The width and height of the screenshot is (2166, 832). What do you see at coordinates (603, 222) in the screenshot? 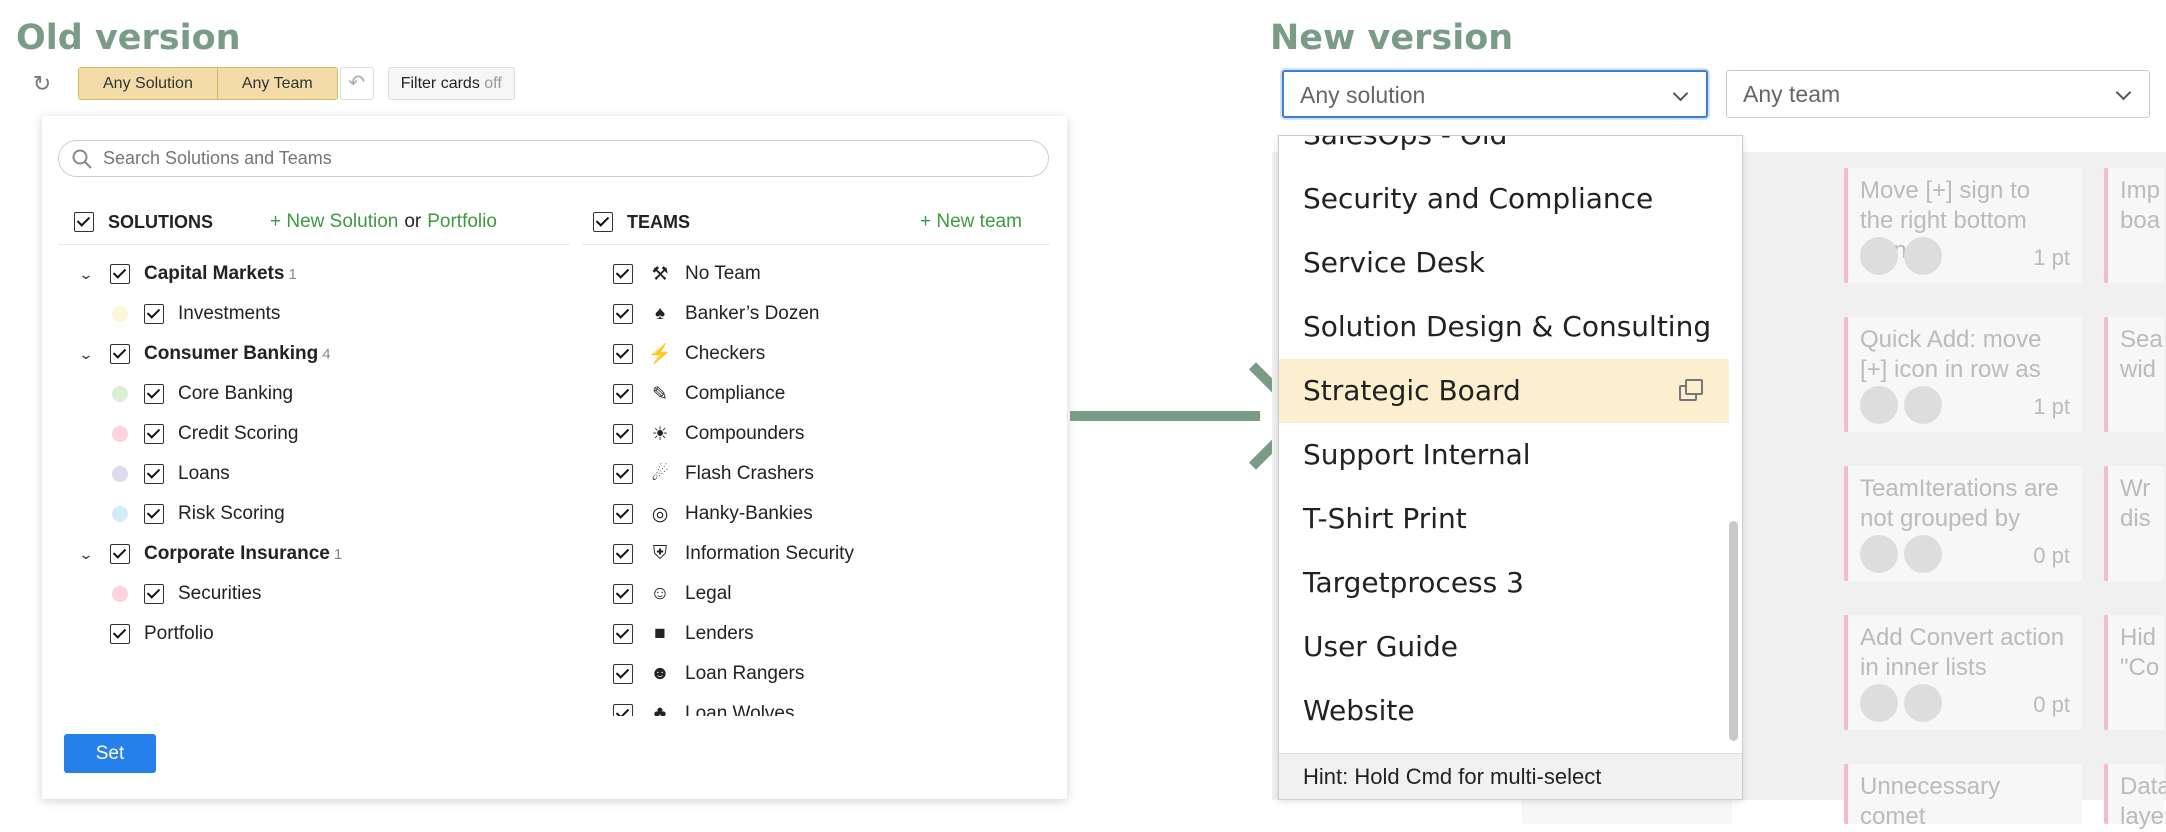
I see `teams-select-all-checkbox` at bounding box center [603, 222].